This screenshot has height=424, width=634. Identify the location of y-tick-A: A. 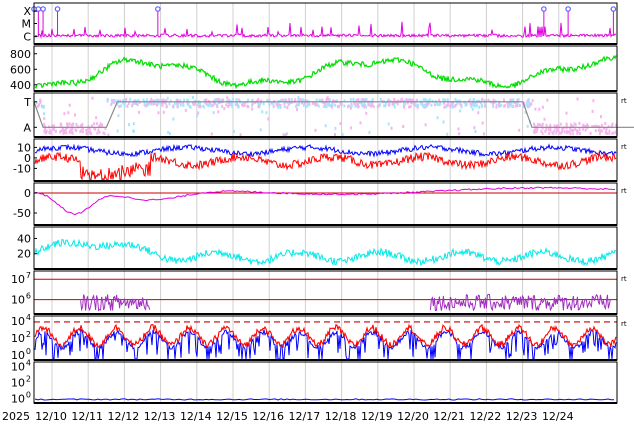
(27, 127).